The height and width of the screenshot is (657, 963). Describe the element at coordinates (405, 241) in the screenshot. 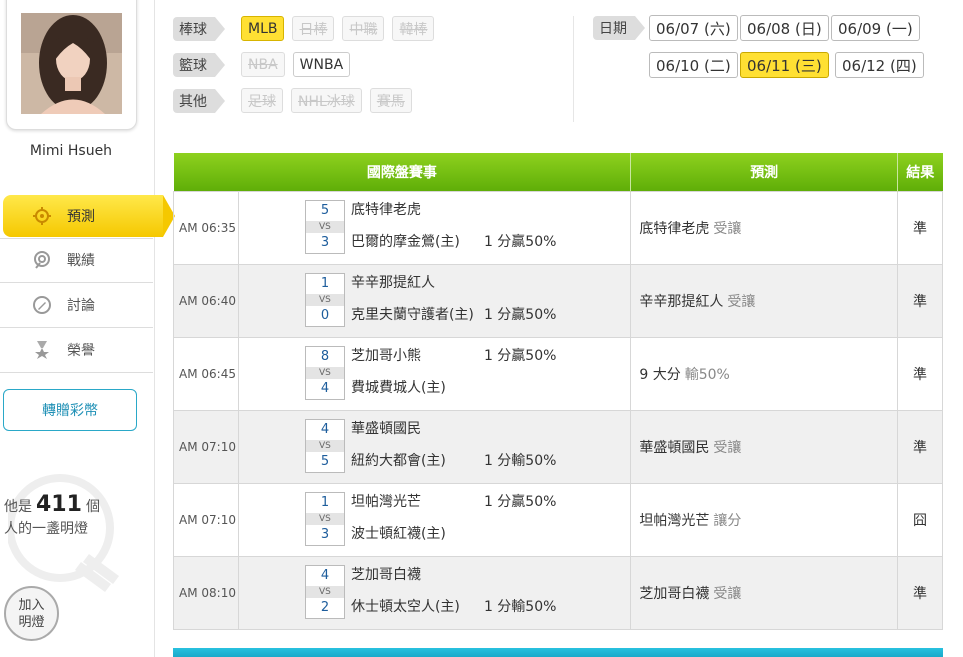

I see `team-home: 巴爾的摩金鶯(主)` at that location.